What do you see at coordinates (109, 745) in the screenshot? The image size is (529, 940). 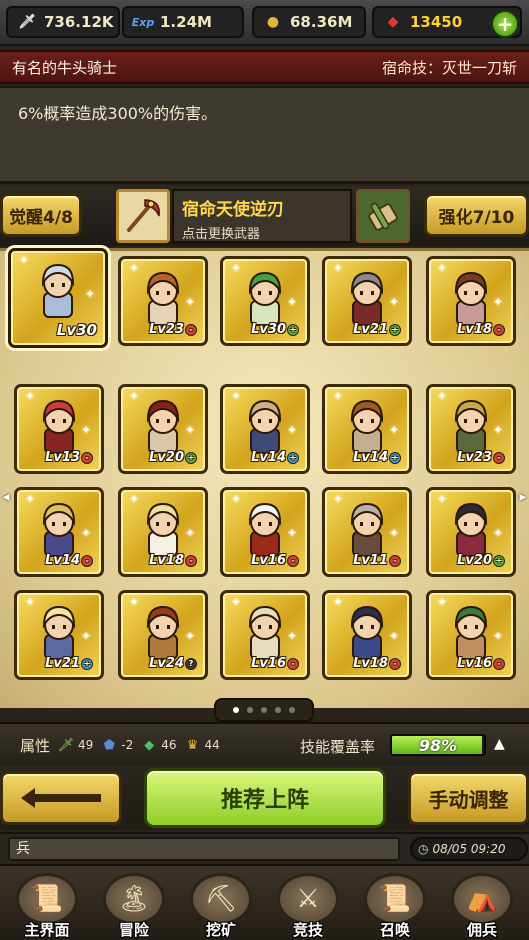 I see `shield-stat-icon: ⬟` at bounding box center [109, 745].